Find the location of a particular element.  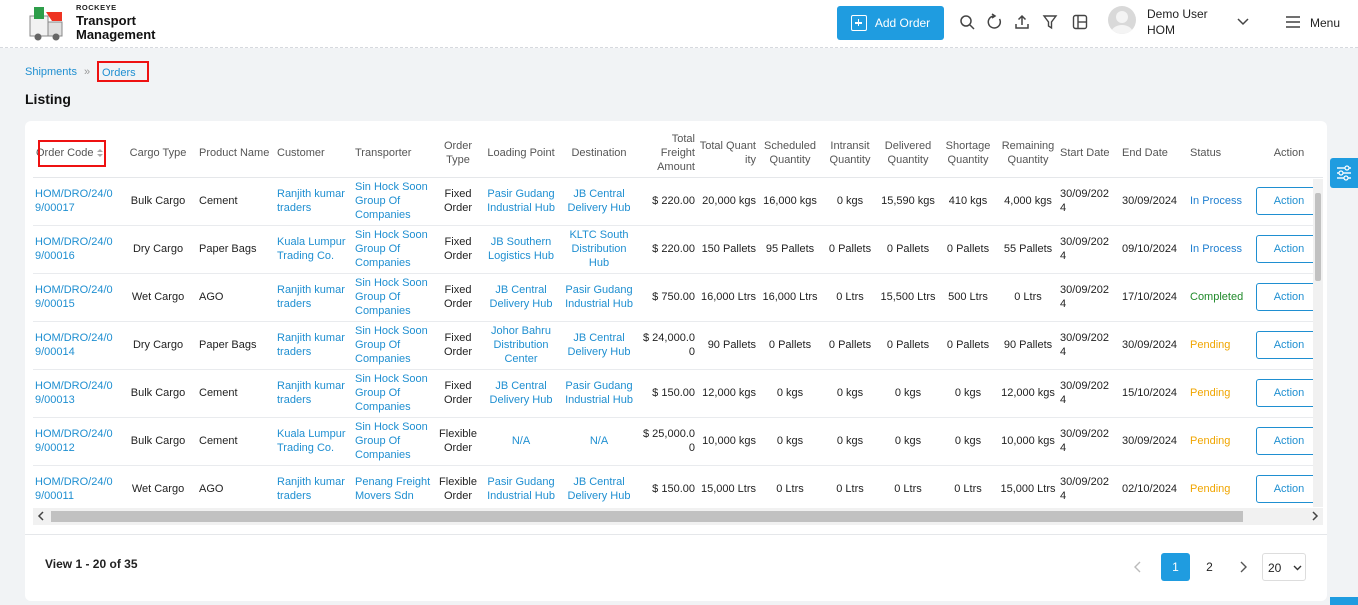

destination-link: N/A is located at coordinates (599, 441).